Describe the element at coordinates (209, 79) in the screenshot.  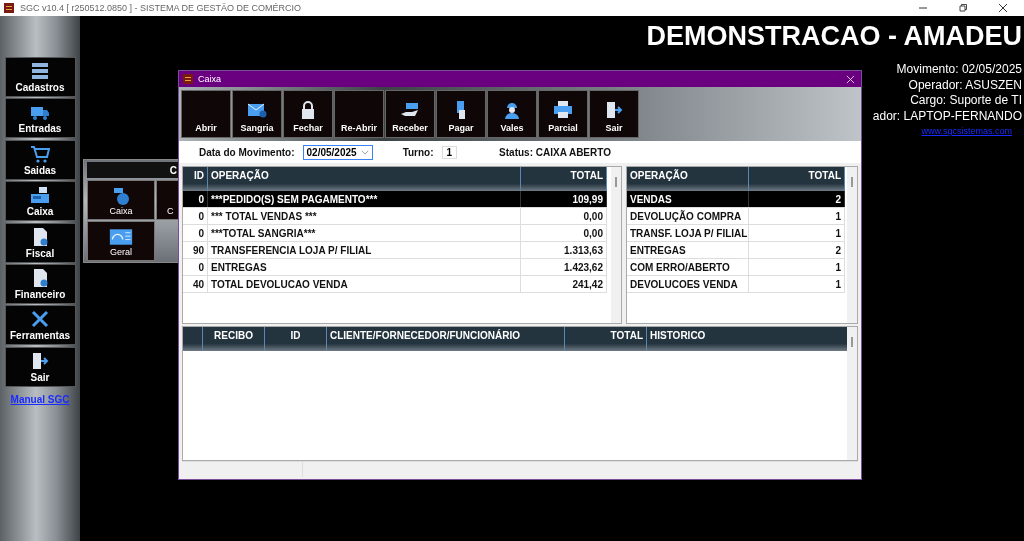
I see `dialog-title: Caixa` at that location.